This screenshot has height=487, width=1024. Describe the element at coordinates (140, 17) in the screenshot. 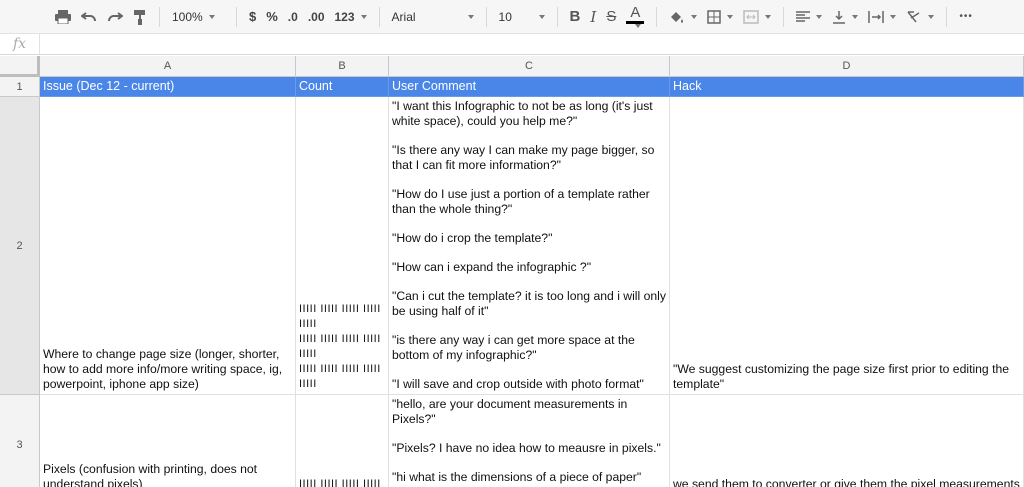

I see `paint-format-icon` at that location.